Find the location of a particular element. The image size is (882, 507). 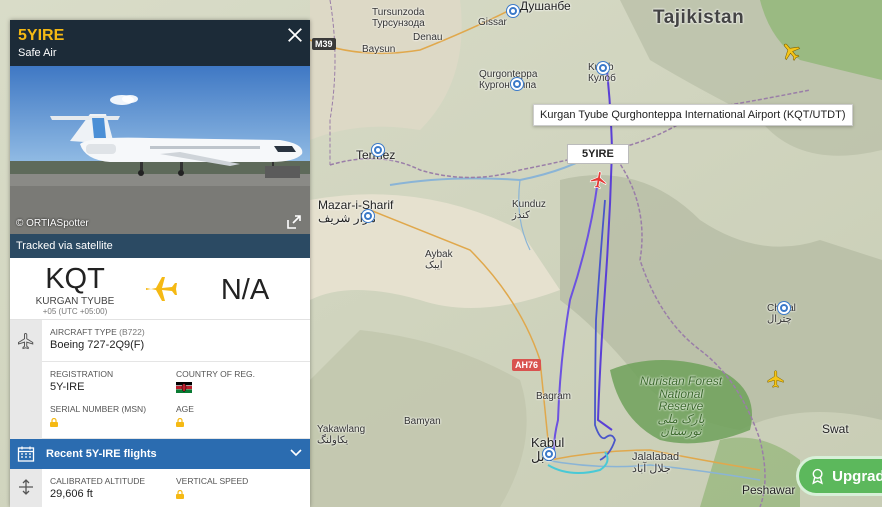

city-label-qurgonteppa: Qurgonteppa Кургонтеппа is located at coordinates (508, 80).